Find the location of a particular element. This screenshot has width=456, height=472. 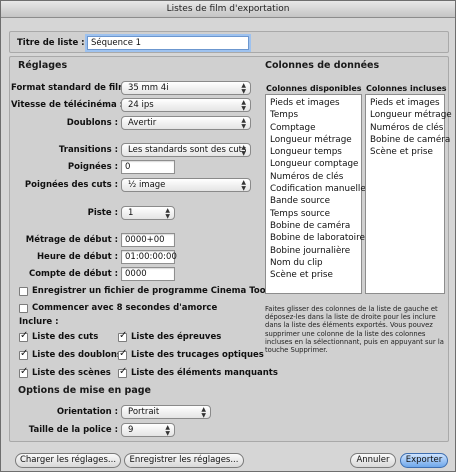

include-optical-checkbox is located at coordinates (122, 354).